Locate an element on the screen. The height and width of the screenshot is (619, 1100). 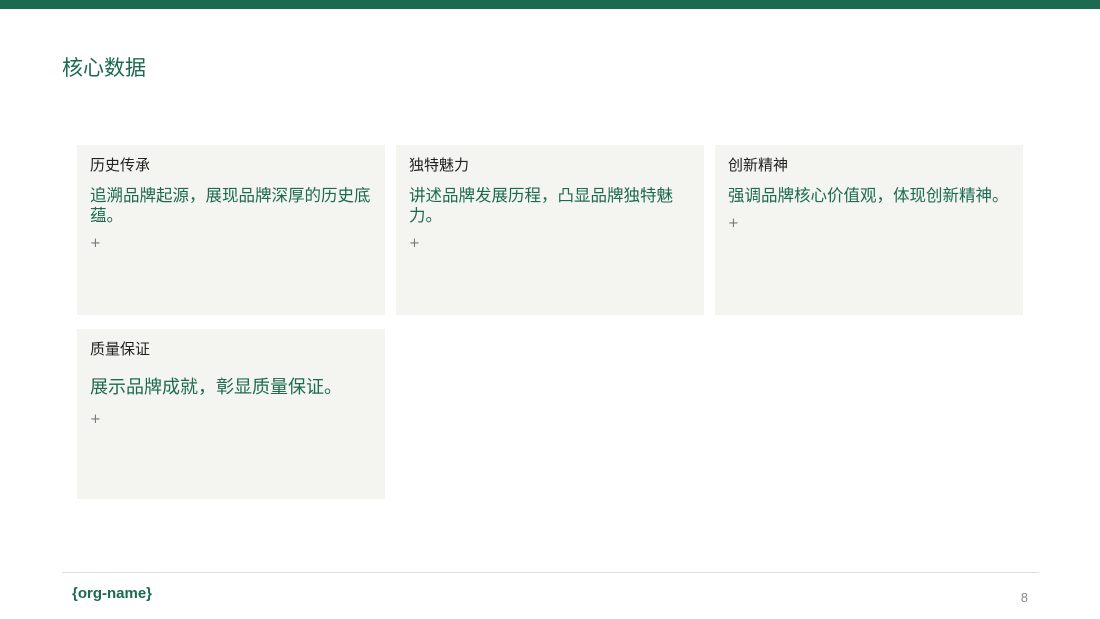
card-title: 独特魅力 is located at coordinates (439, 165).